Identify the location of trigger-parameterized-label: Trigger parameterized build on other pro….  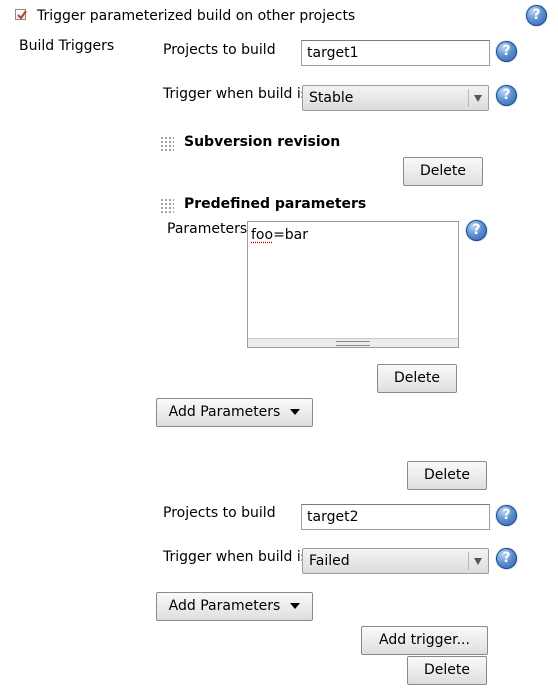
(196, 16).